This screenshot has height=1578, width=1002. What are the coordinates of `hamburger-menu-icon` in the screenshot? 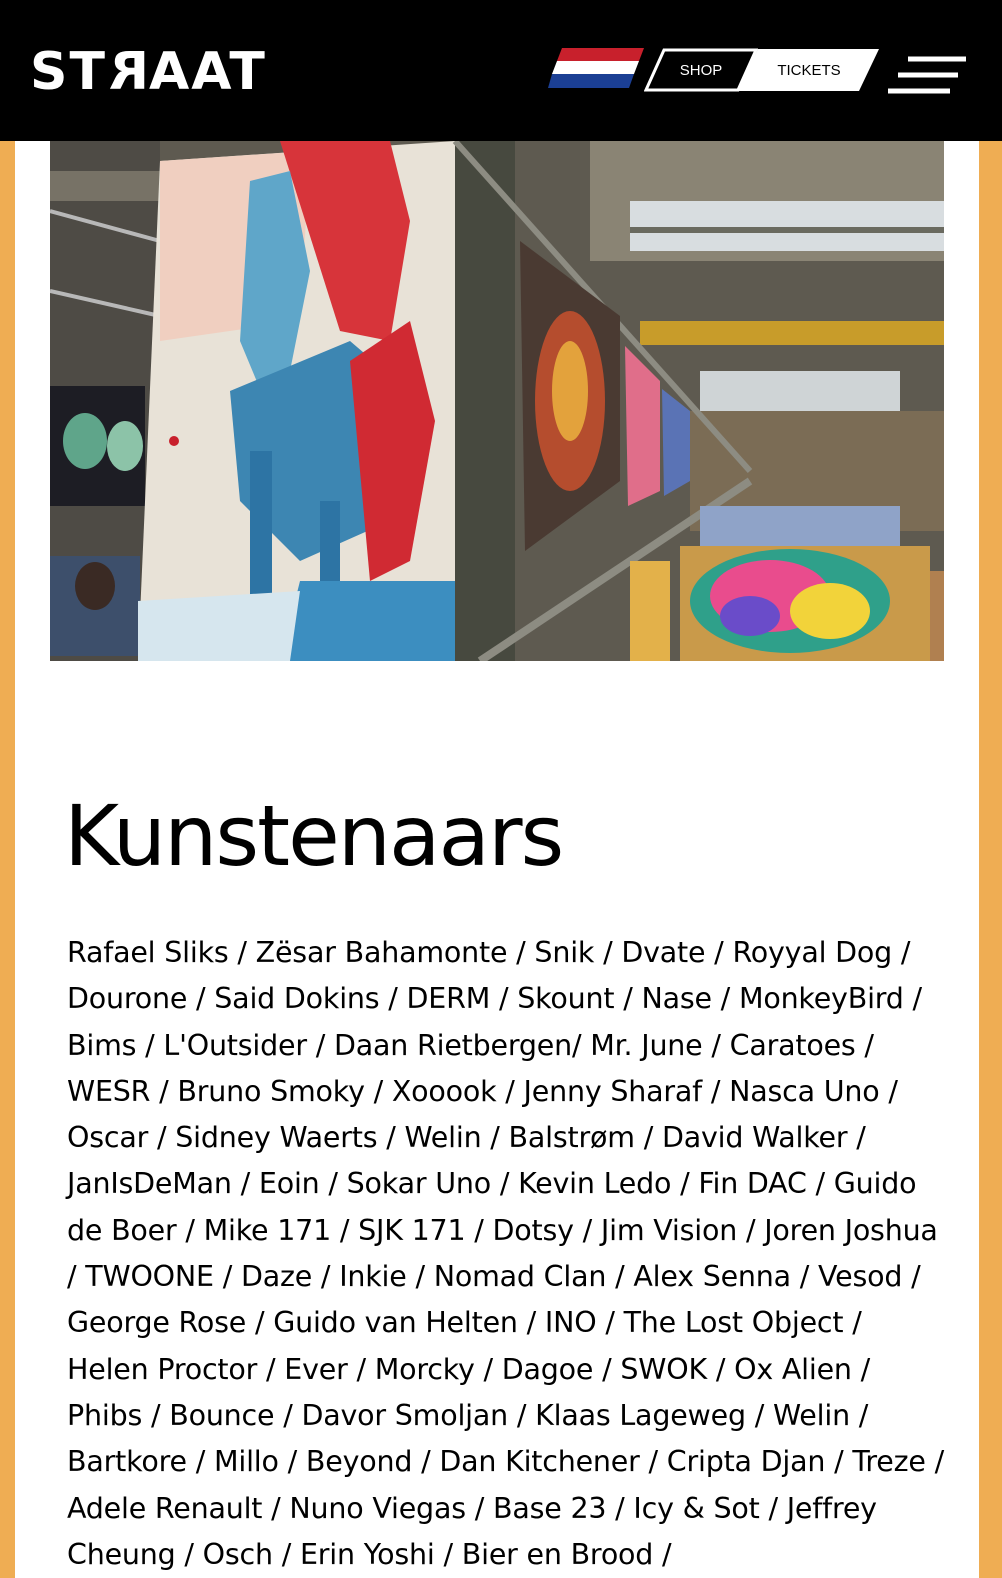 It's located at (927, 75).